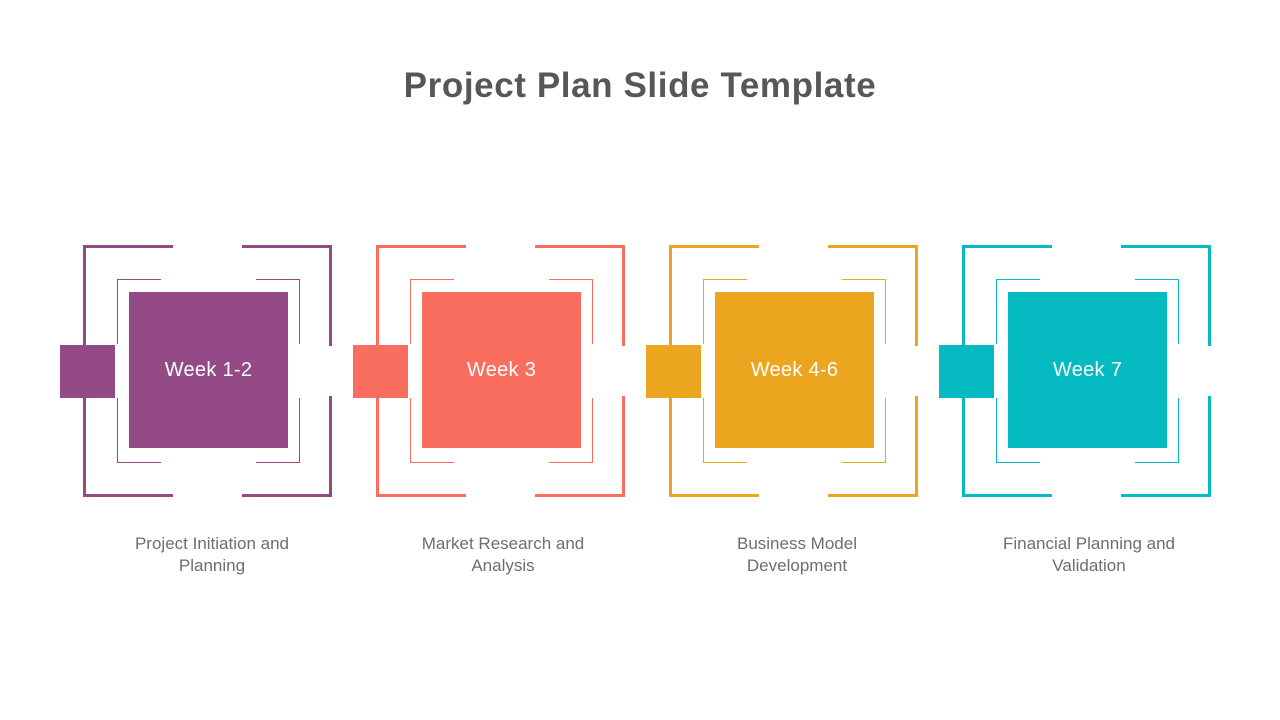  Describe the element at coordinates (212, 554) in the screenshot. I see `step-caption-1: Project Initiation and Planning` at that location.